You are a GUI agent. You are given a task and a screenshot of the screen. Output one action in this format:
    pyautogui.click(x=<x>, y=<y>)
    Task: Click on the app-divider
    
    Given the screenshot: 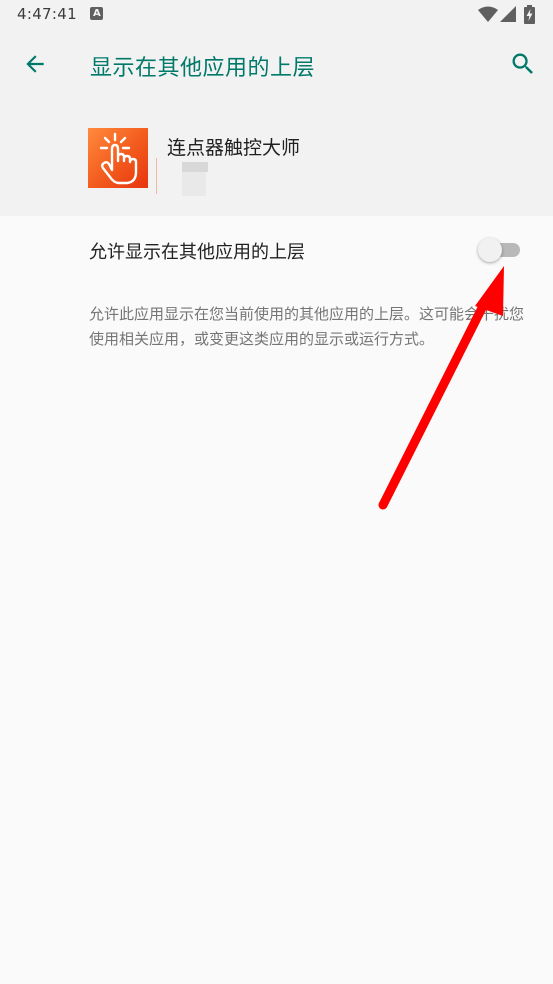 What is the action you would take?
    pyautogui.click(x=156, y=176)
    